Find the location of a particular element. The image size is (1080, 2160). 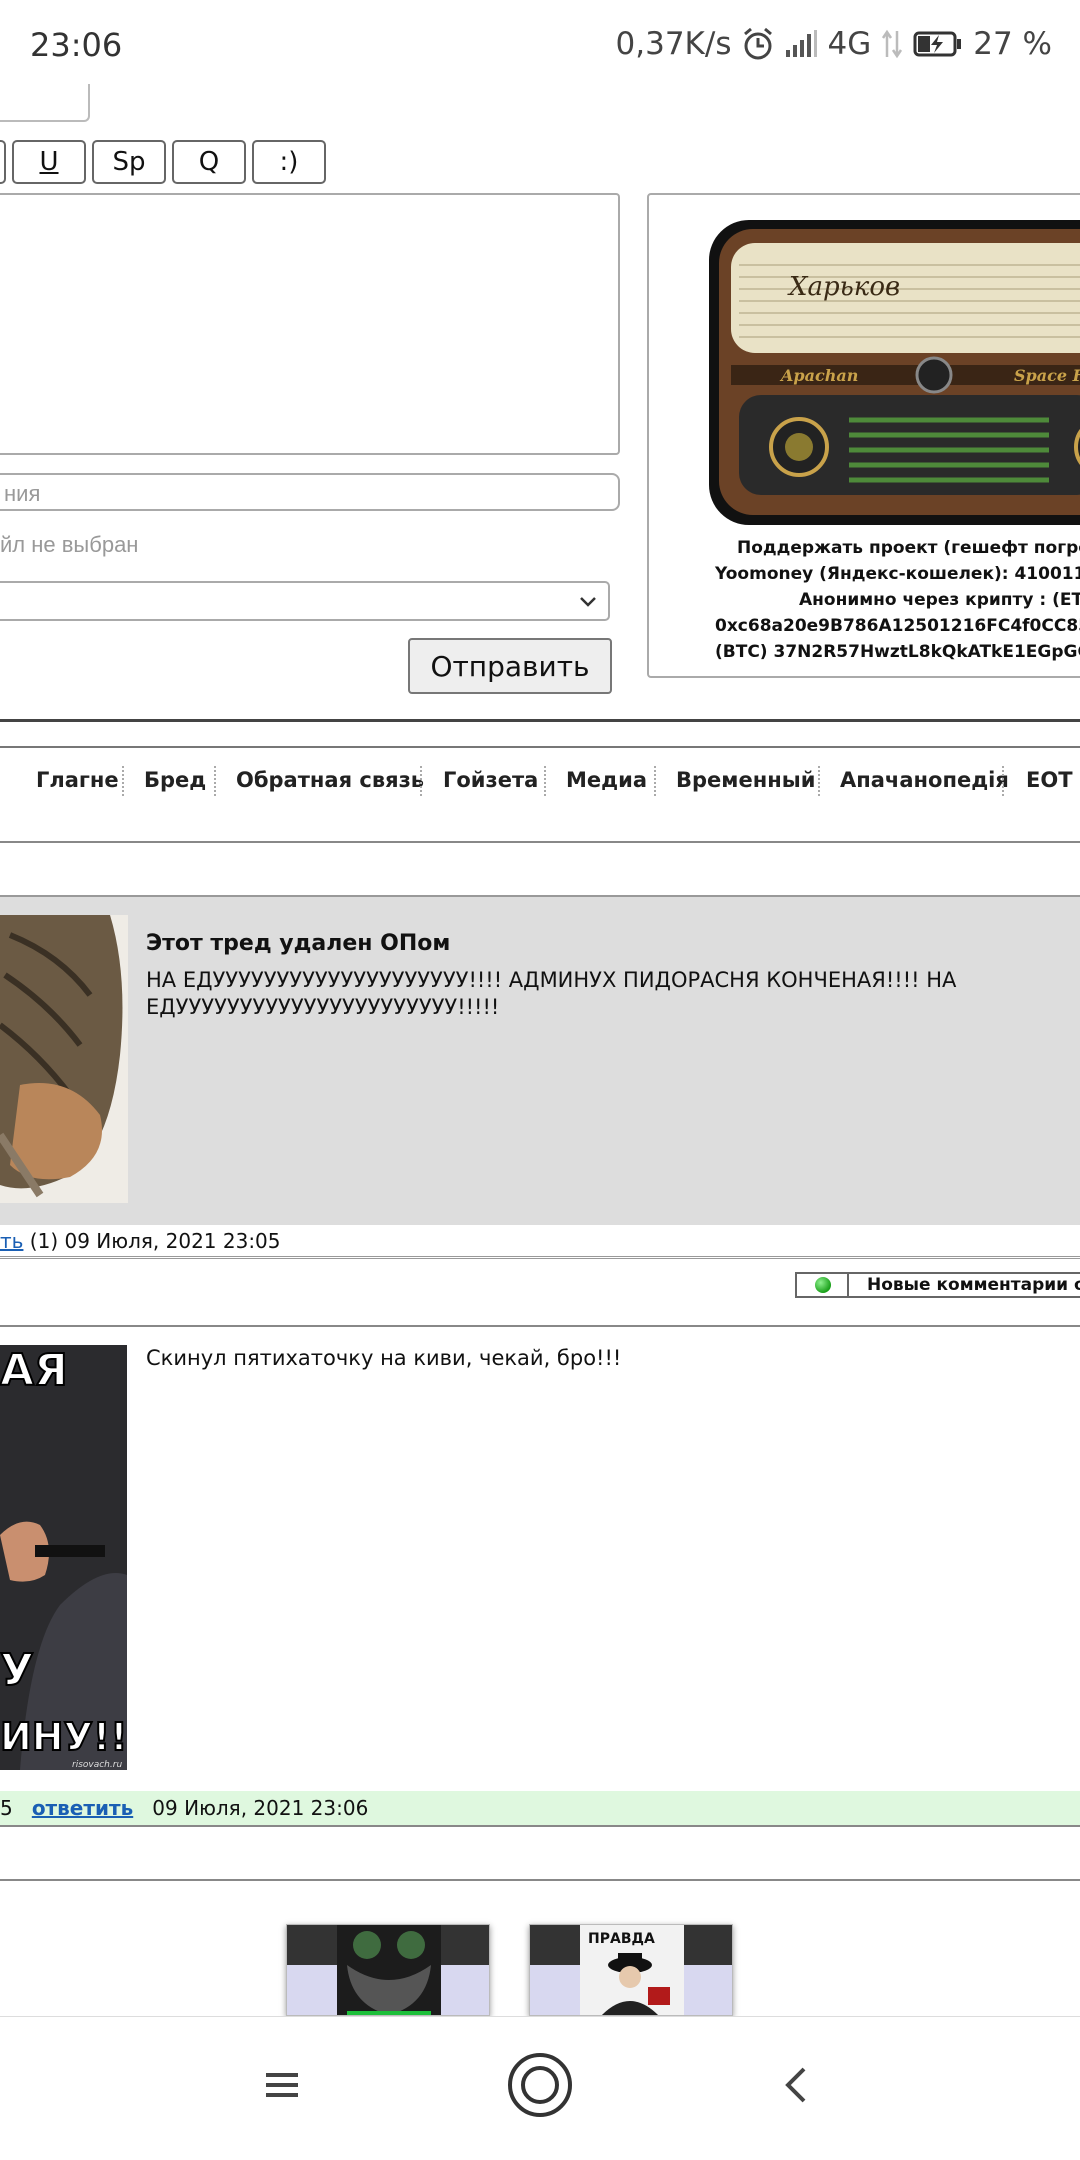

nav-item-news: Гойзета is located at coordinates (490, 780).